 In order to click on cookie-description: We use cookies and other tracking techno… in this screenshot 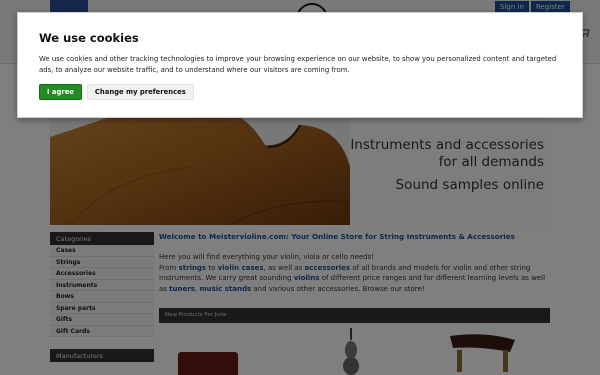, I will do `click(298, 64)`.